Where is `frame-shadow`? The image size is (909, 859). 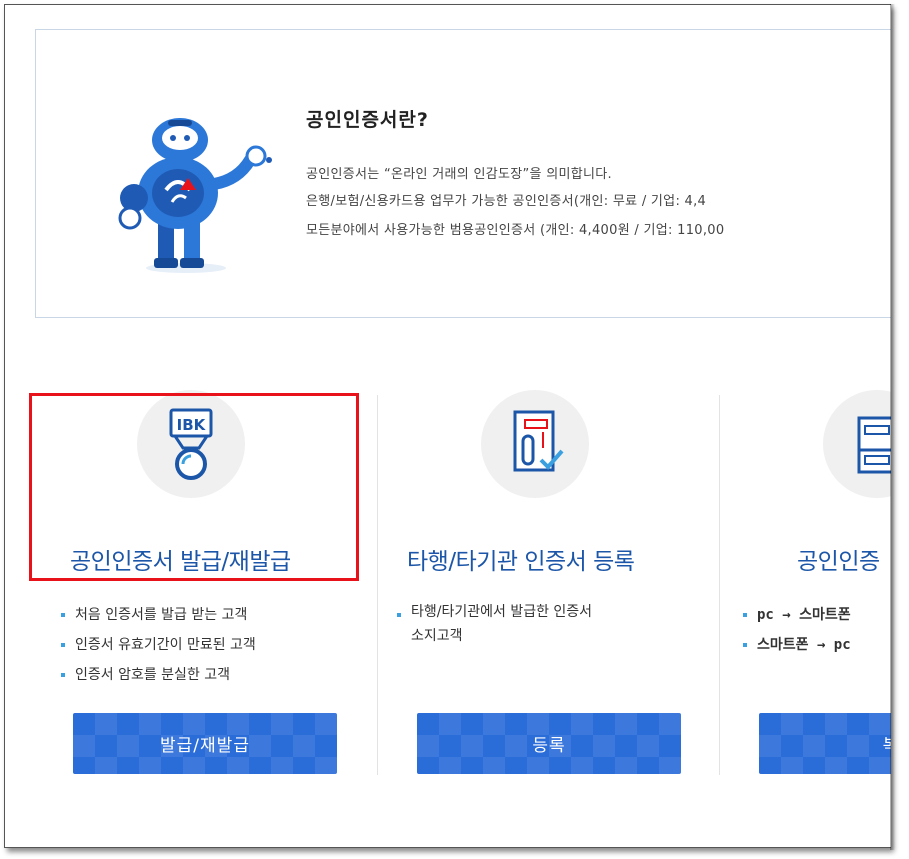 frame-shadow is located at coordinates (892, 427).